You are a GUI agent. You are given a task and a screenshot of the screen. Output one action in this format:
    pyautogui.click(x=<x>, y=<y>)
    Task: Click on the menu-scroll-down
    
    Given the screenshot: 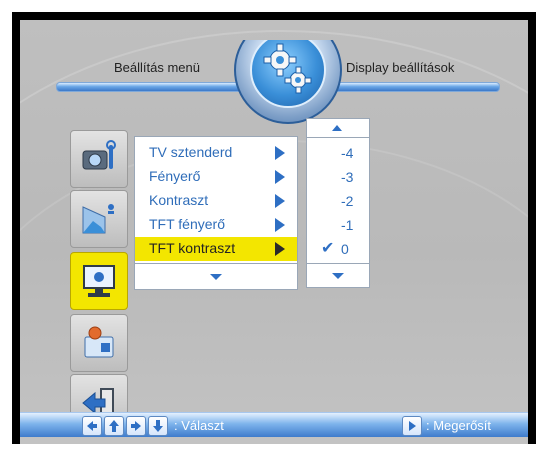 What is the action you would take?
    pyautogui.click(x=216, y=276)
    